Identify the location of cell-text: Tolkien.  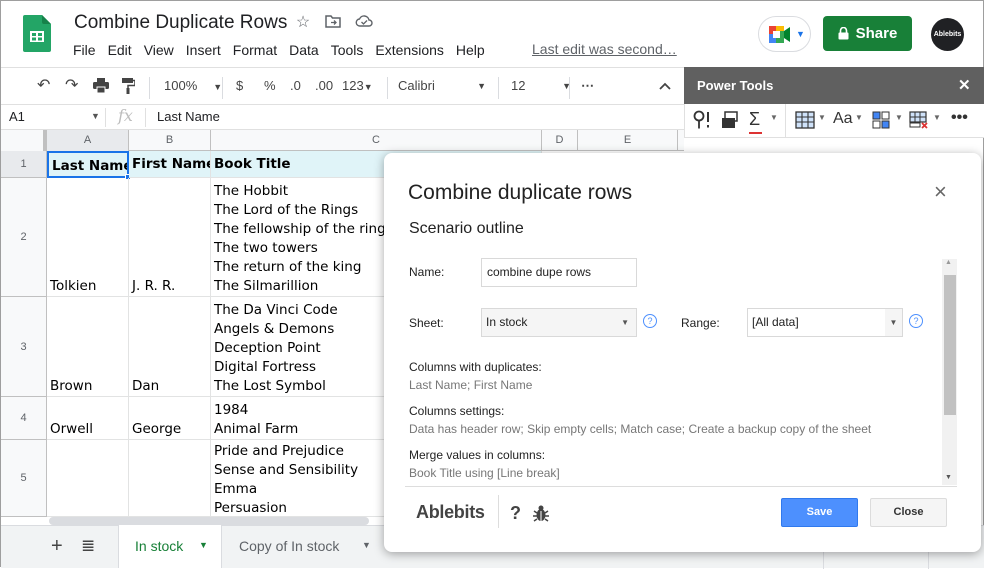
(73, 286).